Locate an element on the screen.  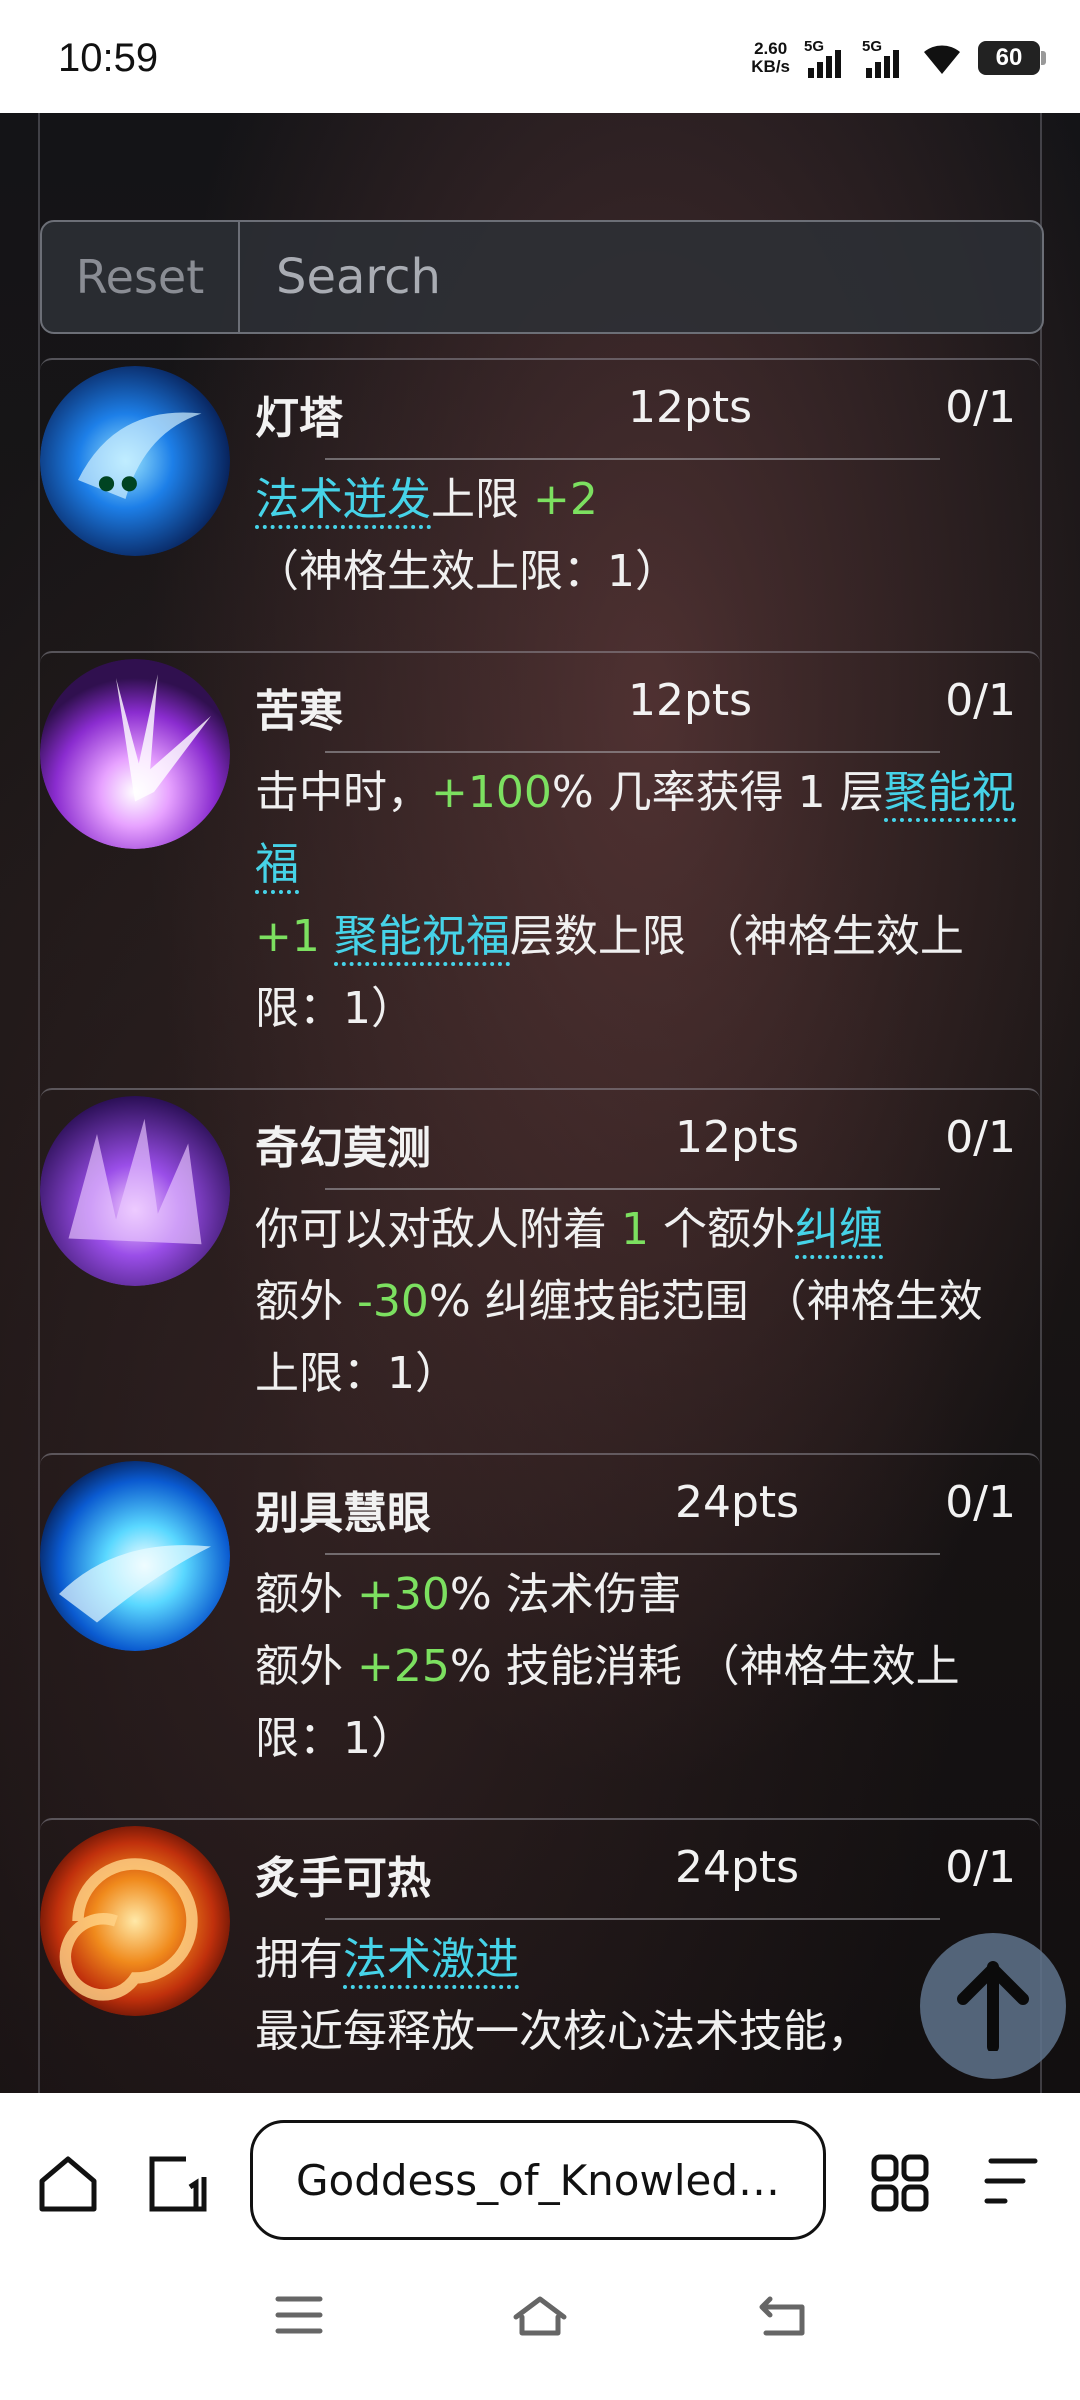
system-navigation-bar is located at coordinates (540, 2331).